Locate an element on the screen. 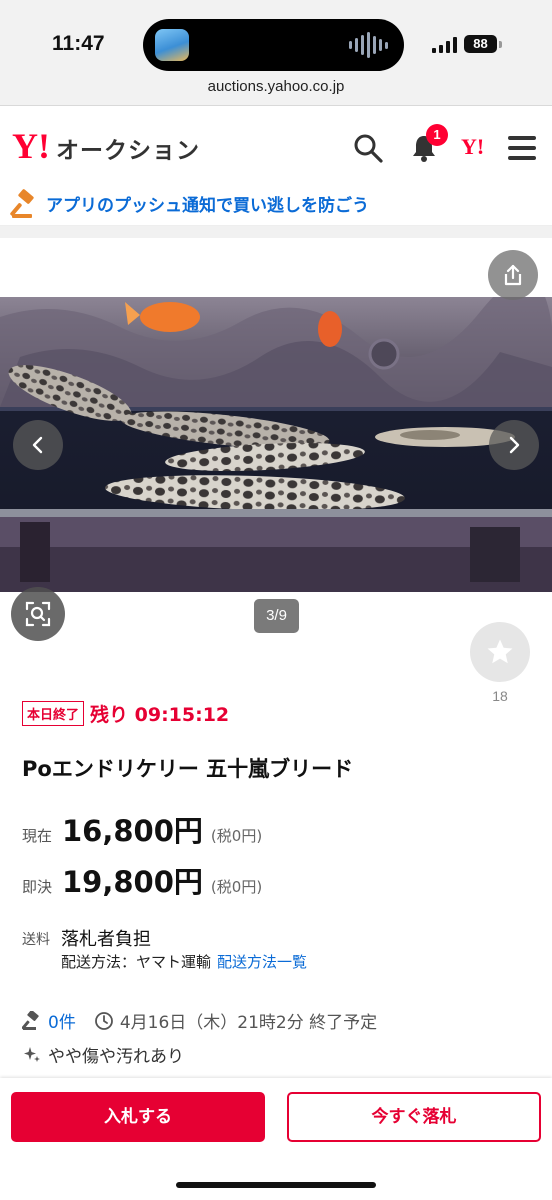 This screenshot has height=1200, width=552. previous-image-button is located at coordinates (38, 445).